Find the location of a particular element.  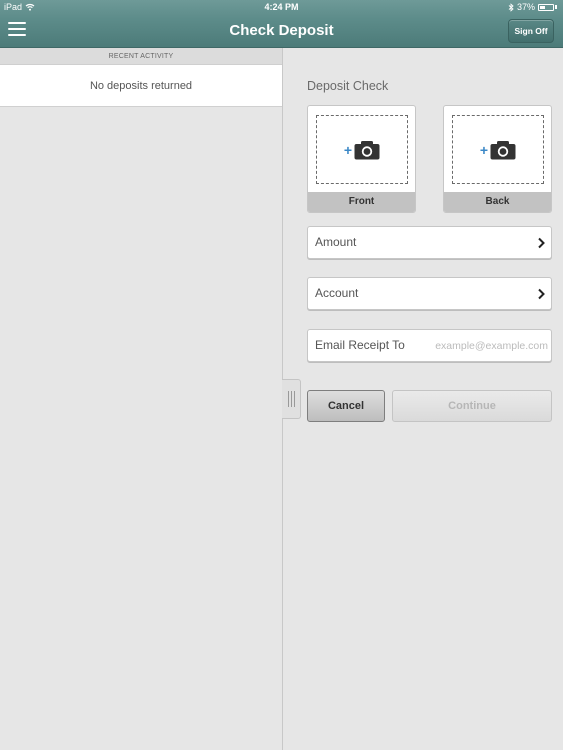

email-receipt-label: Email Receipt To is located at coordinates (360, 345).